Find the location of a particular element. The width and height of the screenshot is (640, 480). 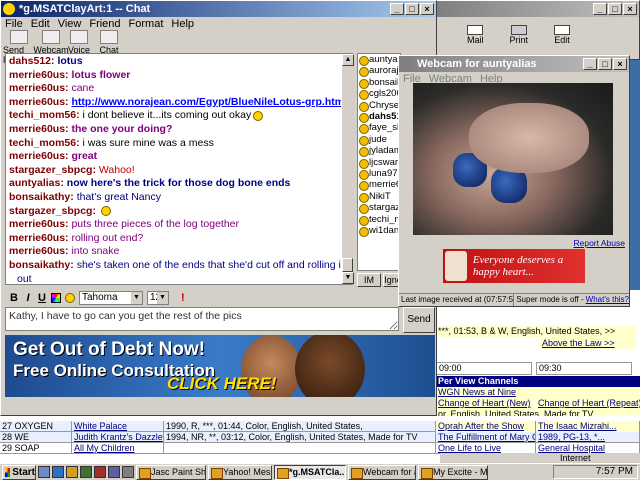

chat-scrollbar: ▲ ▼ is located at coordinates (347, 169).